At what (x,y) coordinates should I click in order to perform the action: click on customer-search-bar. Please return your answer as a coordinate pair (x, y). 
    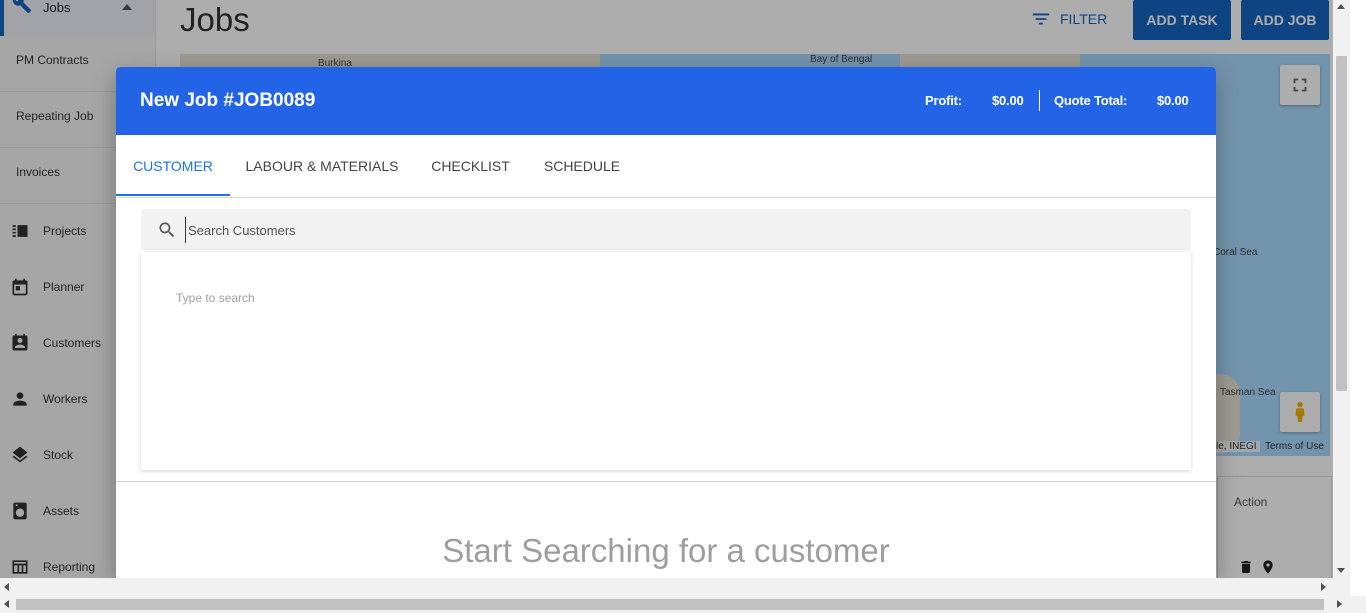
    Looking at the image, I should click on (666, 229).